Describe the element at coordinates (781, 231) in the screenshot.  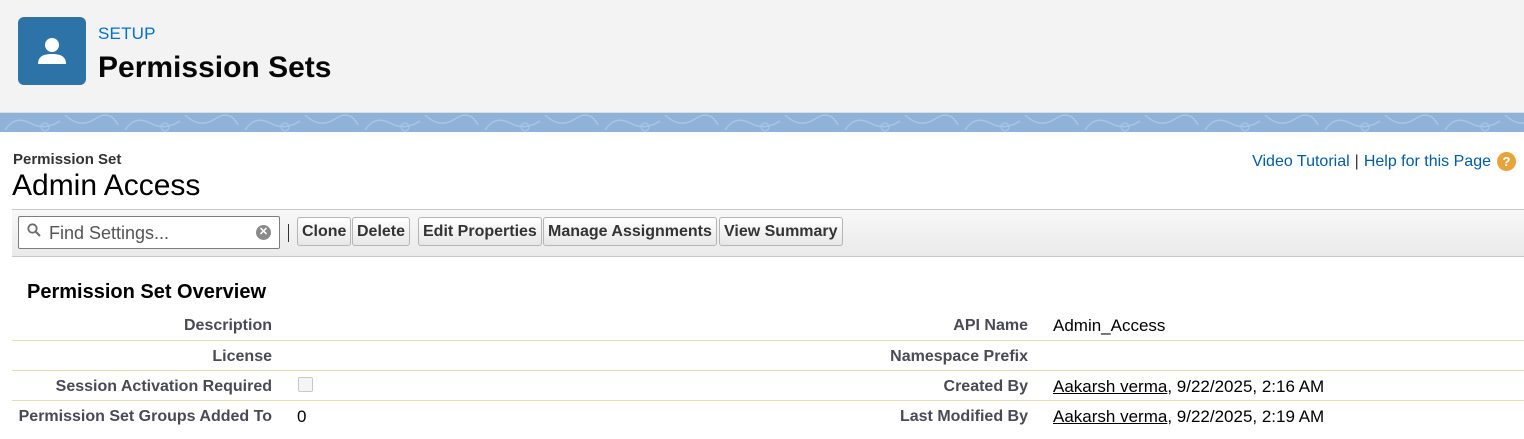
I see `view-summary-button: View Summary` at that location.